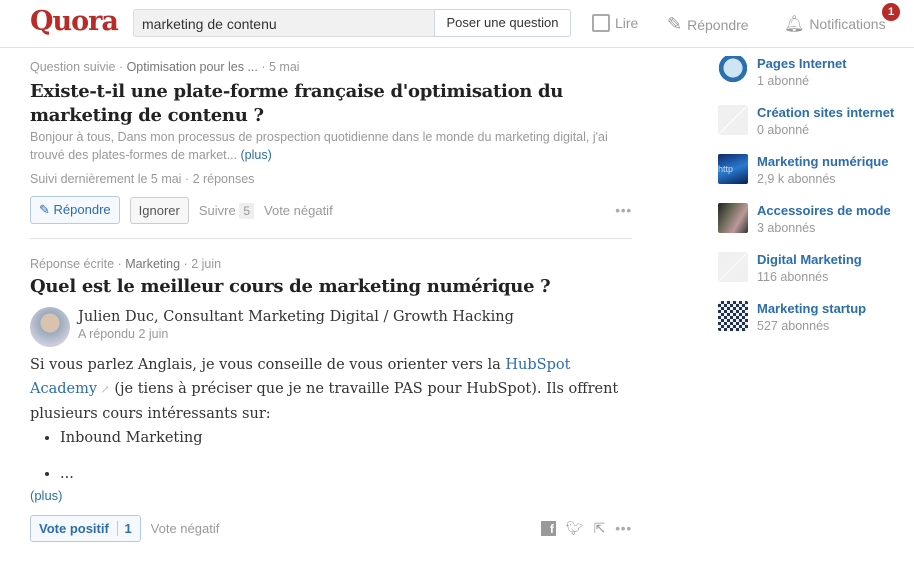 This screenshot has width=914, height=570. I want to click on item-meta: Réponse écrite · Marketing · 2 juin, so click(126, 264).